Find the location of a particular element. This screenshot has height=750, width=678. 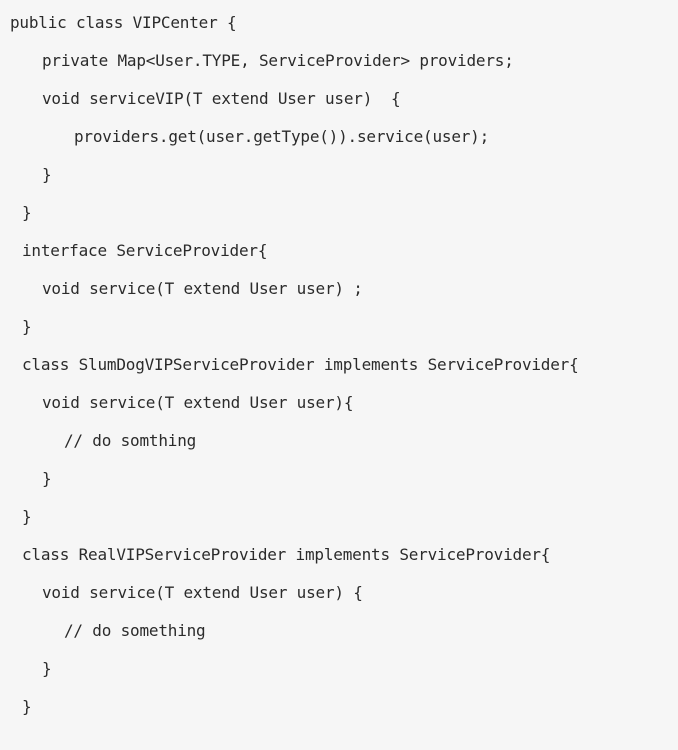

code-line: void serviceVIP(T extend User user) { is located at coordinates (339, 99).